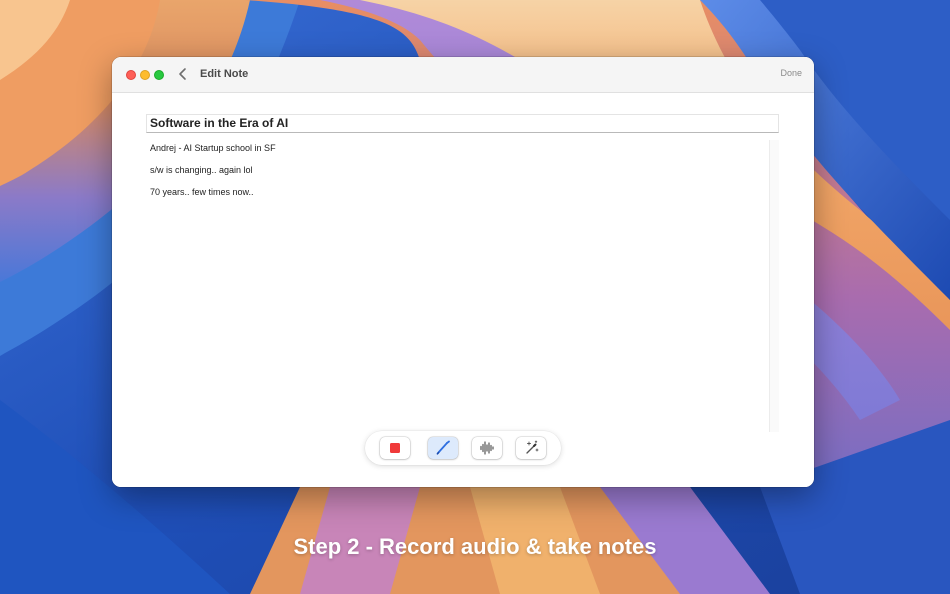  I want to click on scrollbar, so click(774, 286).